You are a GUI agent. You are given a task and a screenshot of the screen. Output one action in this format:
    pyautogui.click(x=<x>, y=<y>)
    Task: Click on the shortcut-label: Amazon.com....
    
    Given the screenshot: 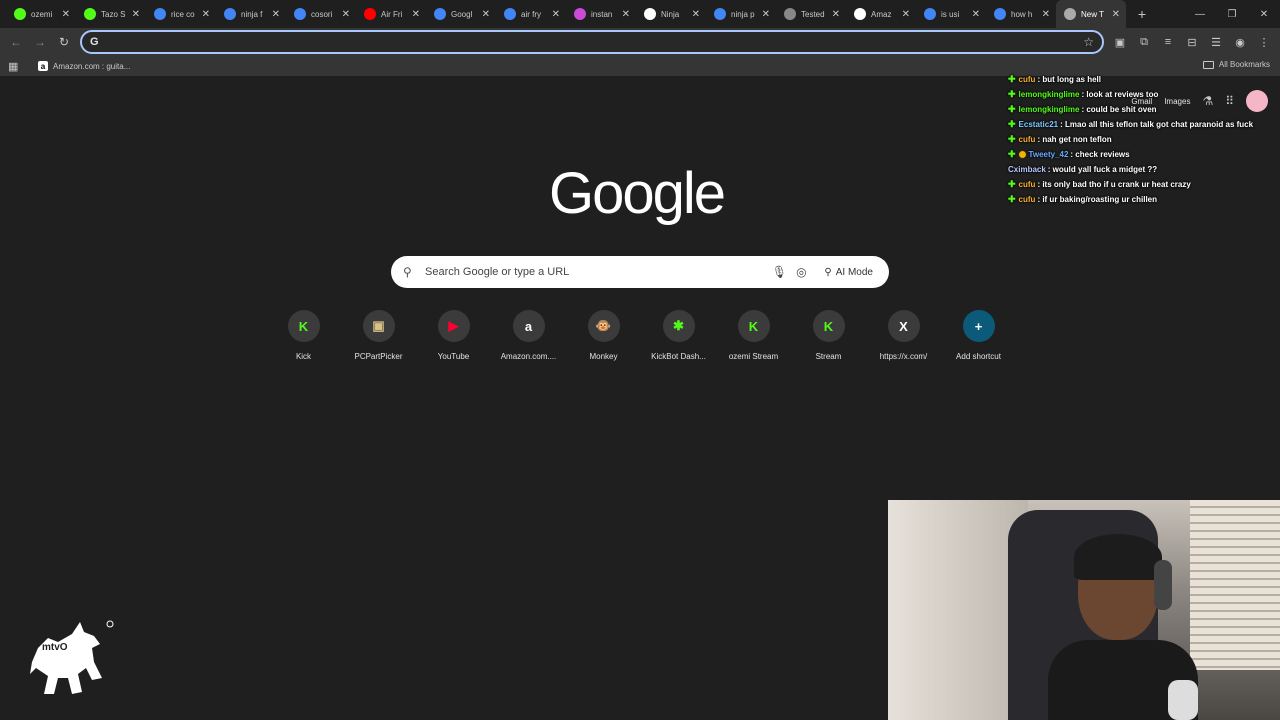 What is the action you would take?
    pyautogui.click(x=528, y=356)
    